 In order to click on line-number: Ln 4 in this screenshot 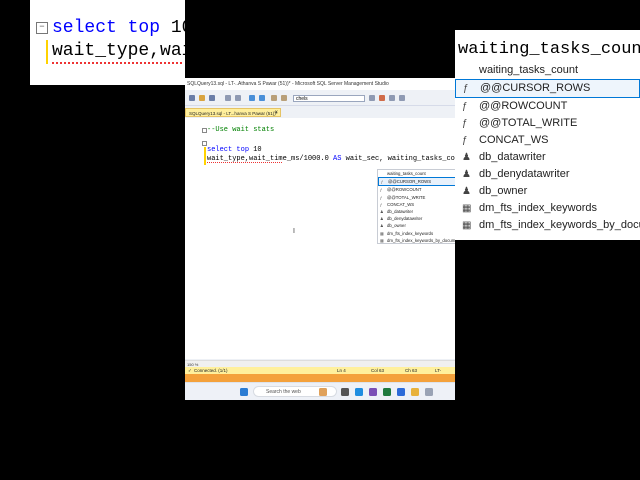, I will do `click(341, 370)`.